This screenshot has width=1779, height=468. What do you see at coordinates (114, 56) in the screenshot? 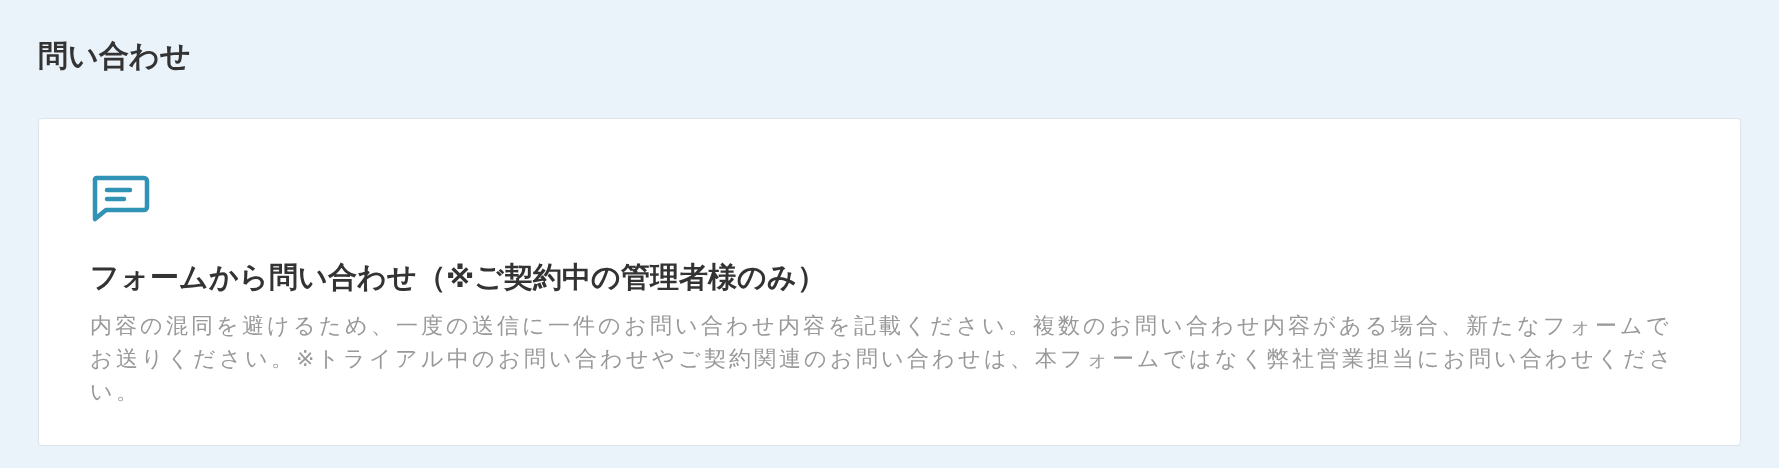
I see `page-title: 問い合わせ` at bounding box center [114, 56].